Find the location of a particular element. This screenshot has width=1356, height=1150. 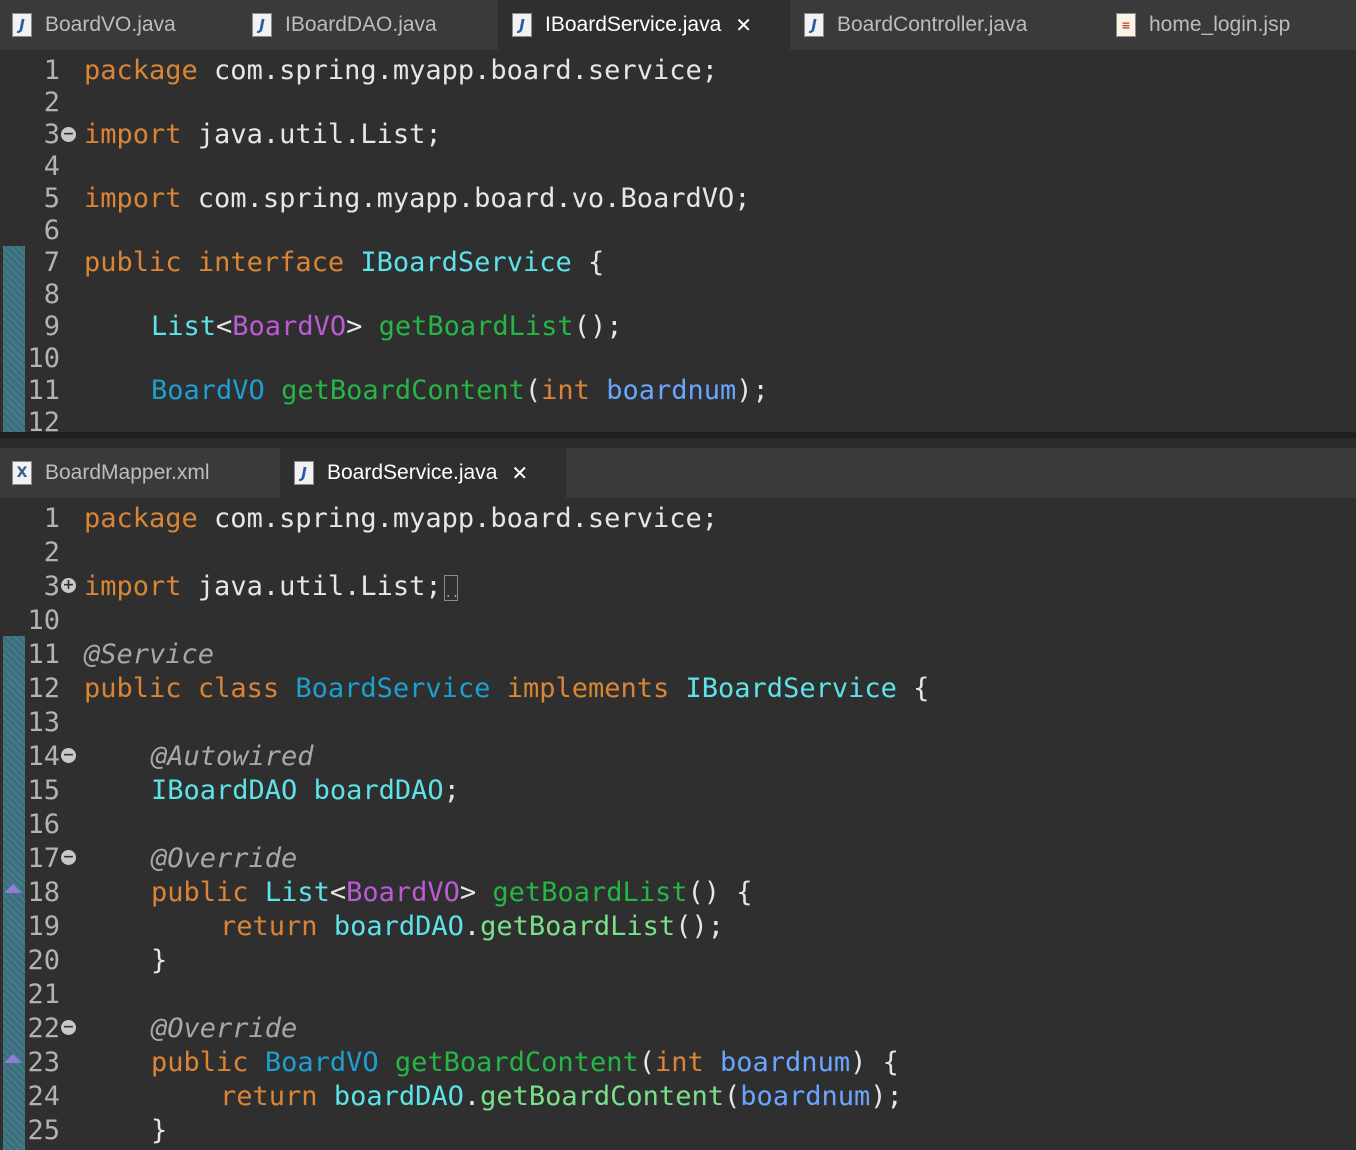

line-number: 24 is located at coordinates (43, 1096).